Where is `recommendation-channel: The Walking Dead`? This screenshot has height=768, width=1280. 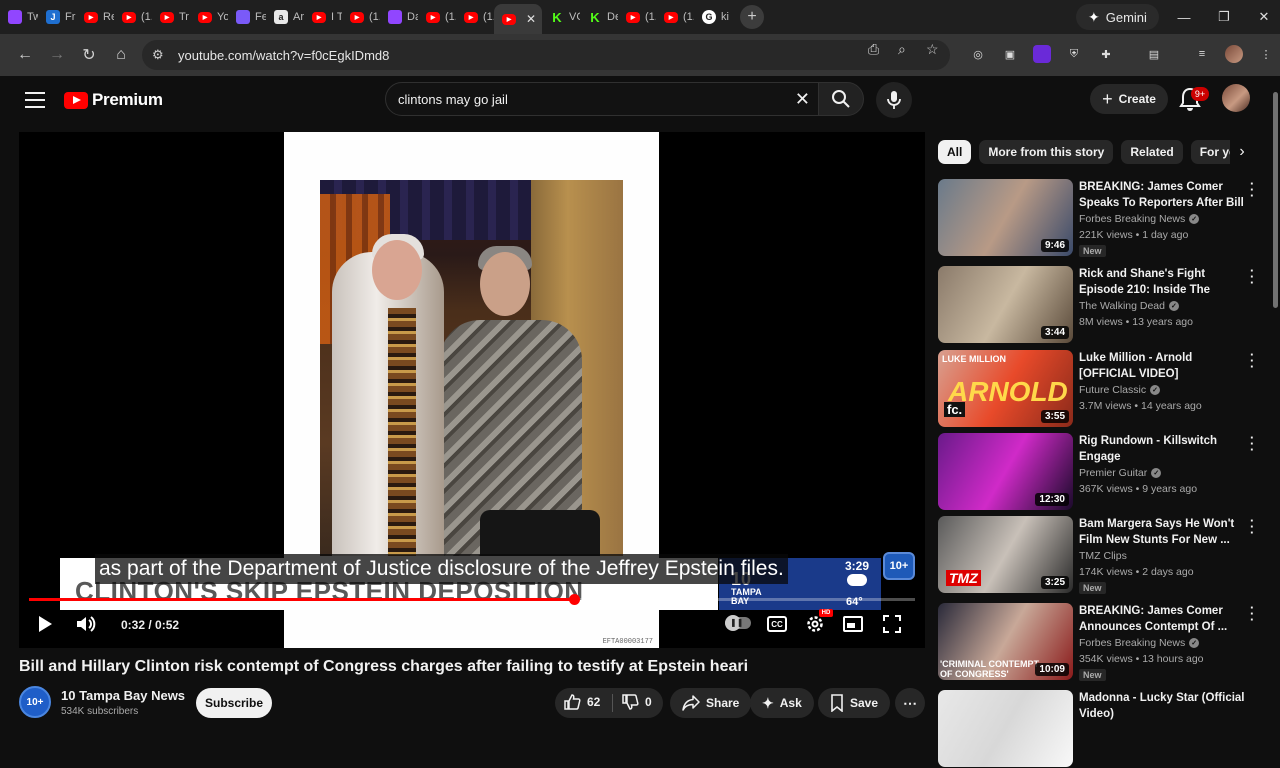 recommendation-channel: The Walking Dead is located at coordinates (1122, 306).